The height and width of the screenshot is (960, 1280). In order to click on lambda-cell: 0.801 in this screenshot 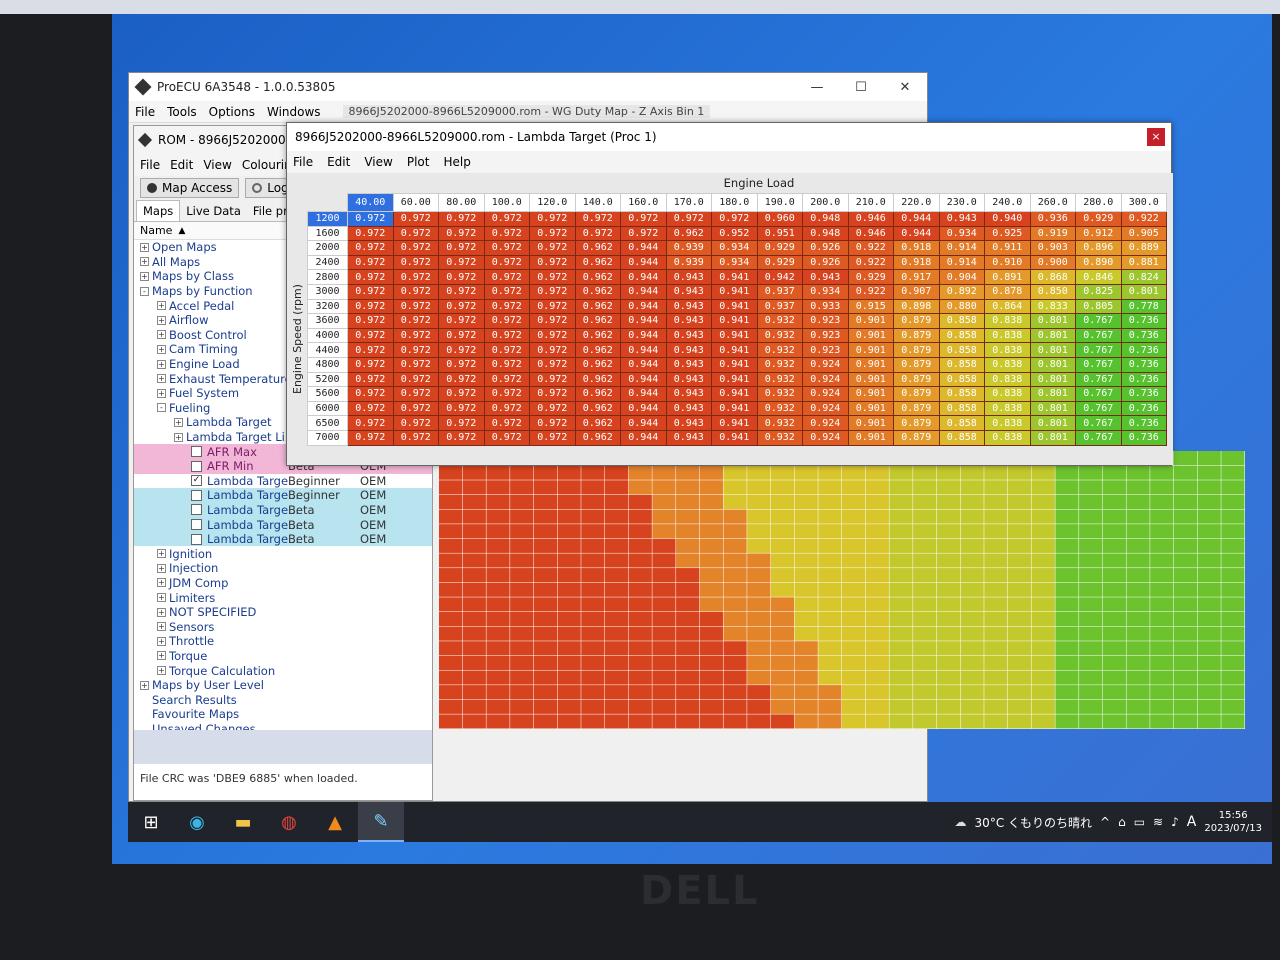, I will do `click(1143, 291)`.